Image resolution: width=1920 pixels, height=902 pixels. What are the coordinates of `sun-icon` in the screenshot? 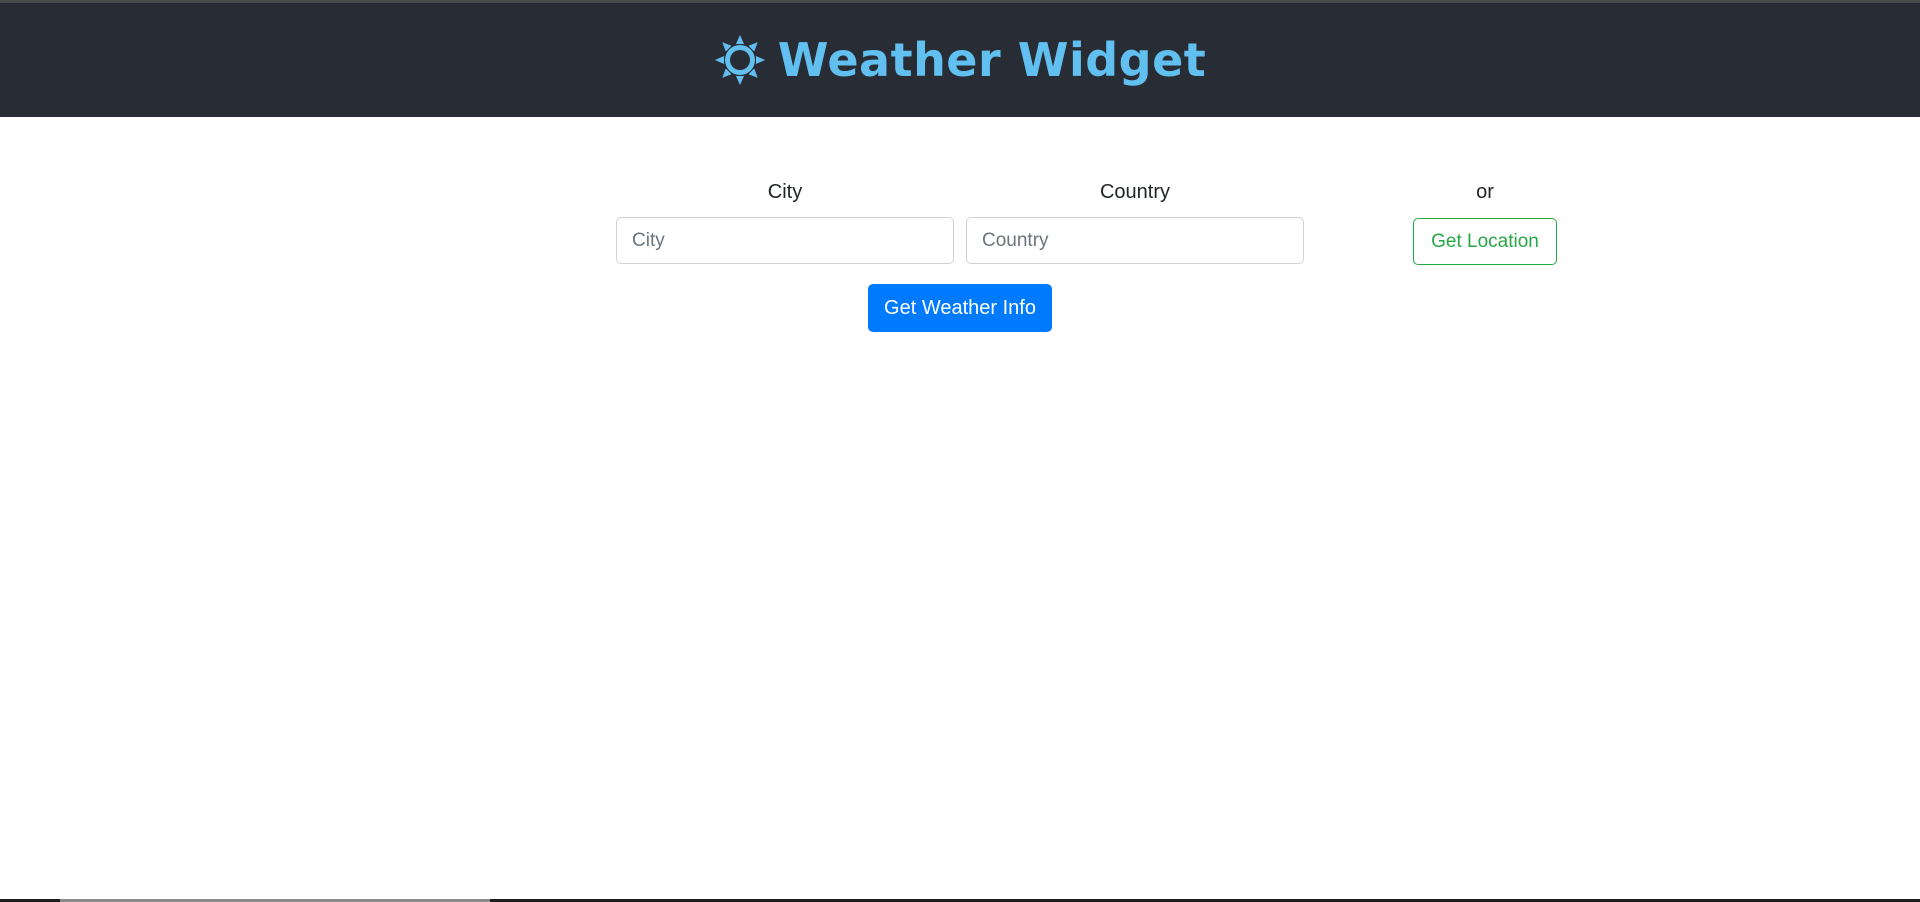 It's located at (739, 60).